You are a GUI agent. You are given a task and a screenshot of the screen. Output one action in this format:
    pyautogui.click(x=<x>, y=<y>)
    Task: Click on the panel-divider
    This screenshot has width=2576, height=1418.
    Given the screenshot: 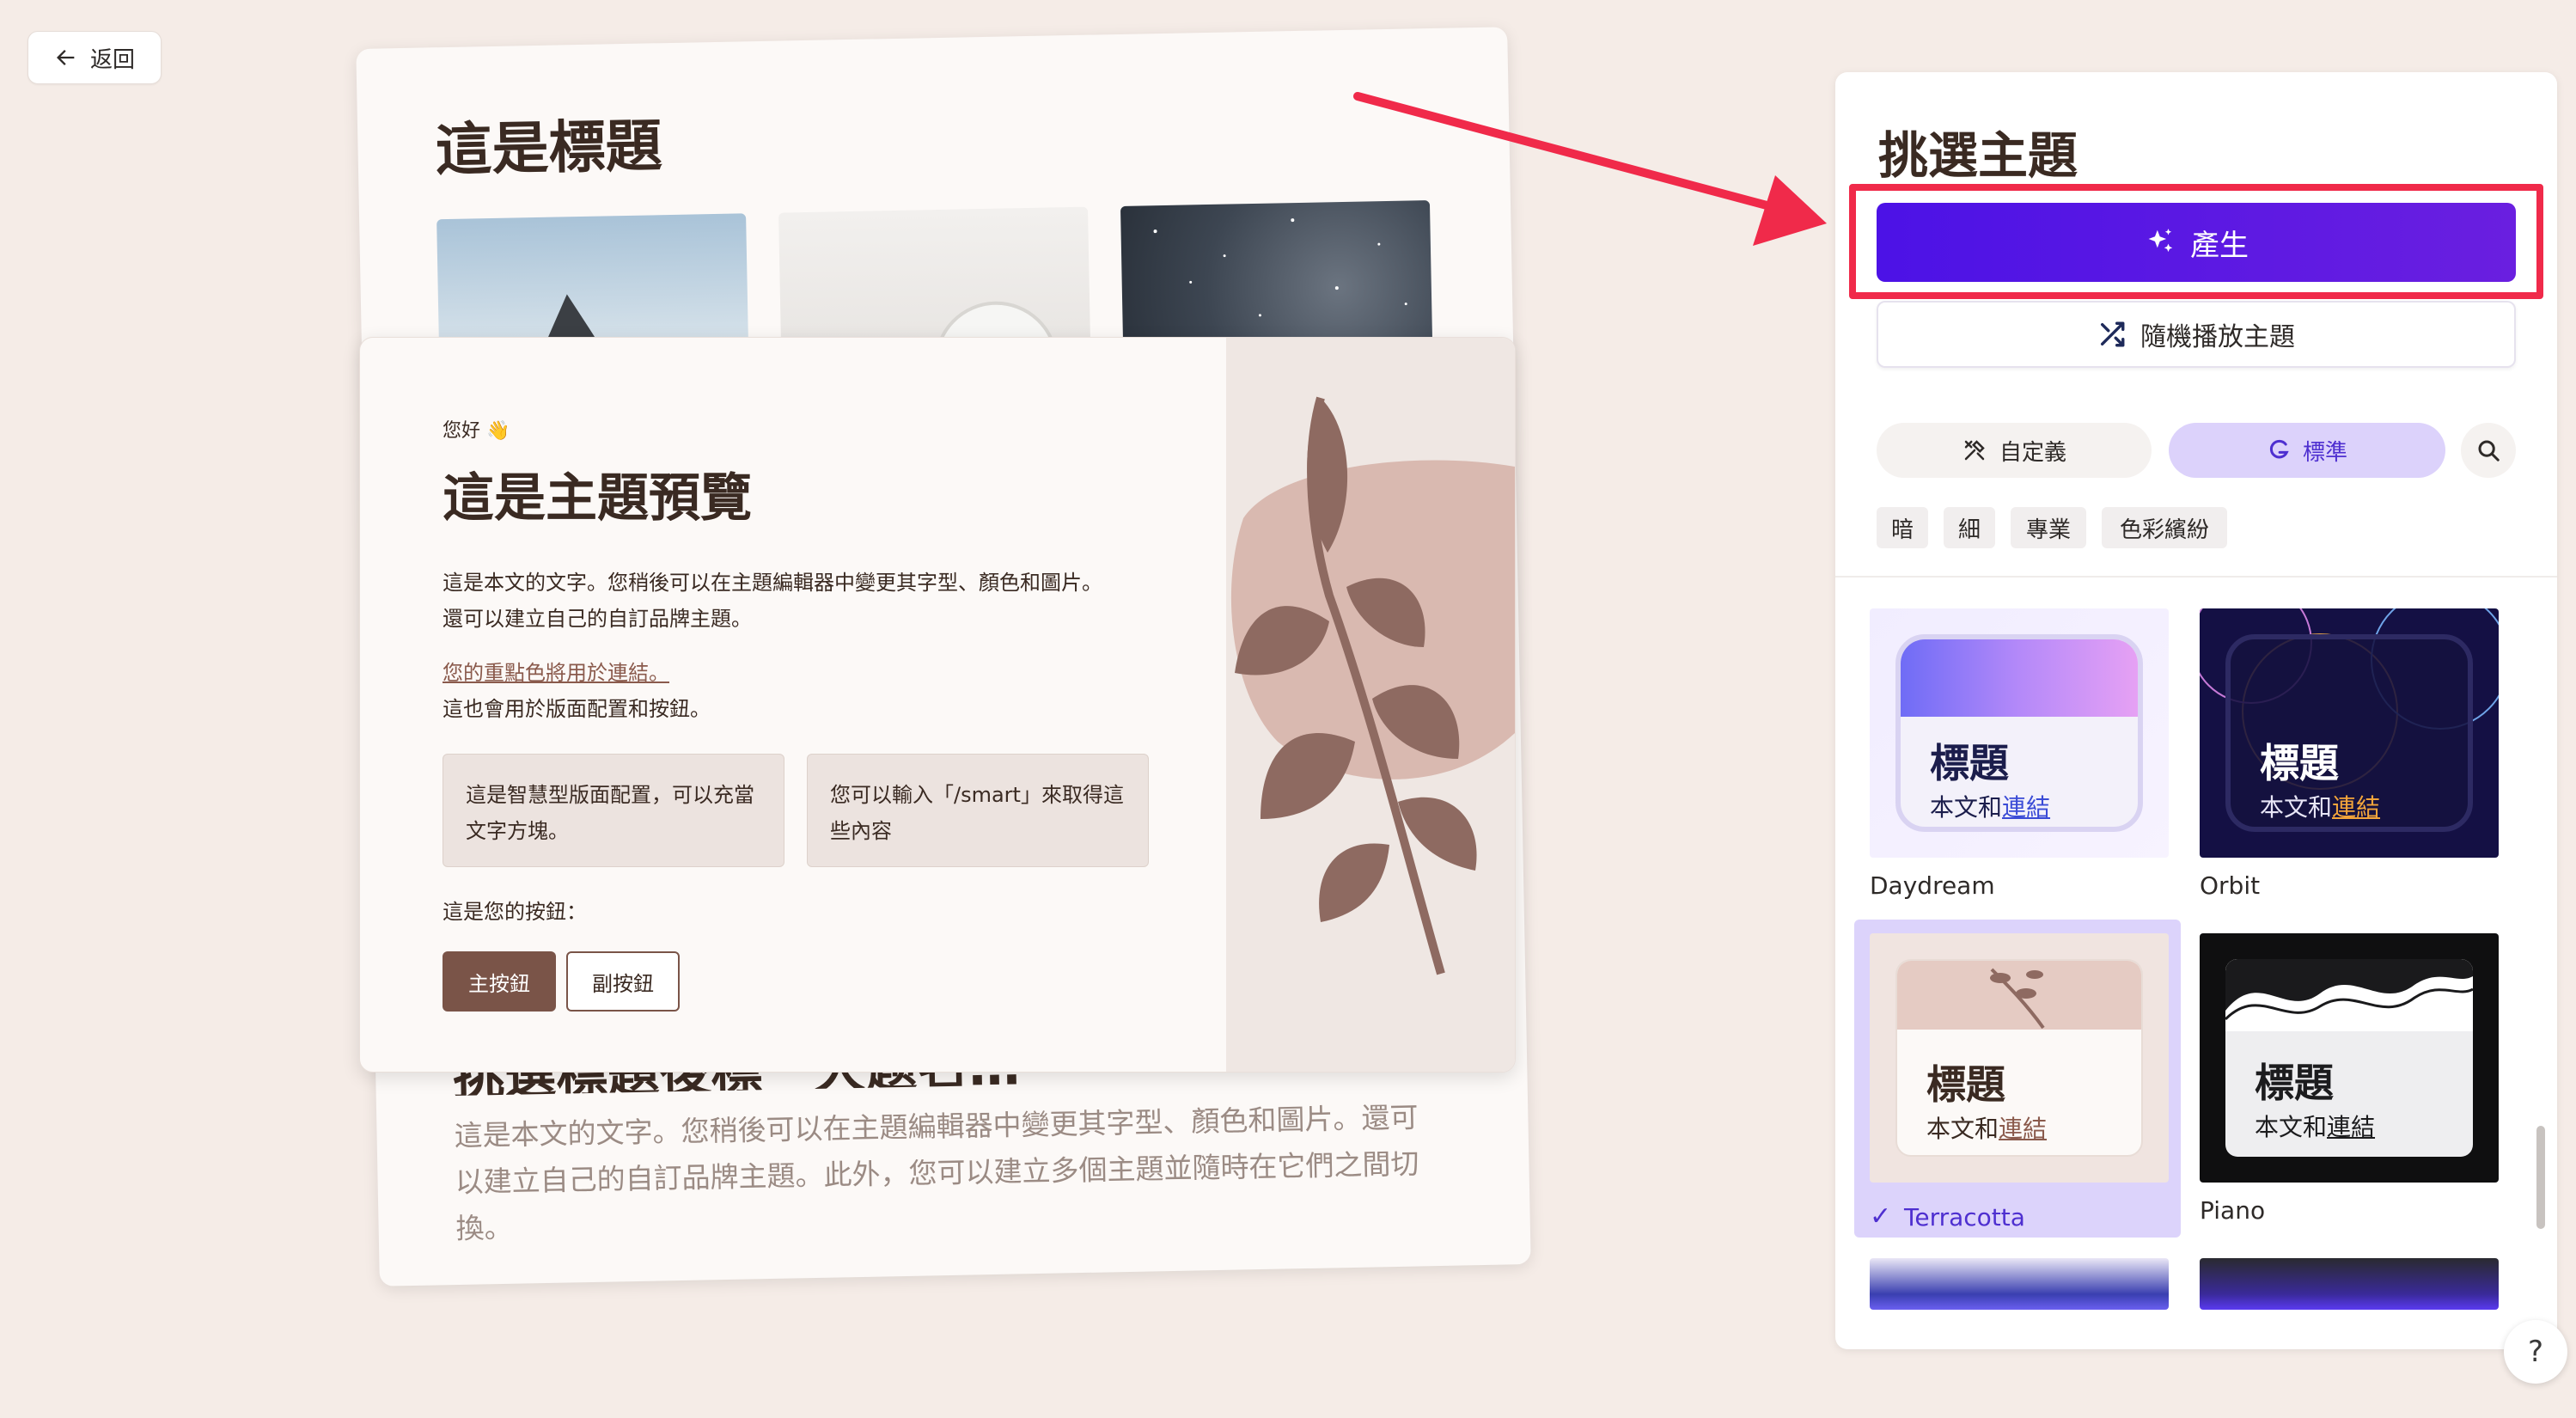 What is the action you would take?
    pyautogui.click(x=2196, y=577)
    